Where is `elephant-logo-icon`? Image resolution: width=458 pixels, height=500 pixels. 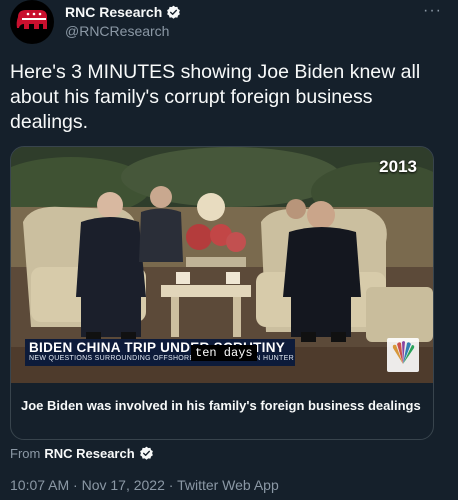 elephant-logo-icon is located at coordinates (31, 19).